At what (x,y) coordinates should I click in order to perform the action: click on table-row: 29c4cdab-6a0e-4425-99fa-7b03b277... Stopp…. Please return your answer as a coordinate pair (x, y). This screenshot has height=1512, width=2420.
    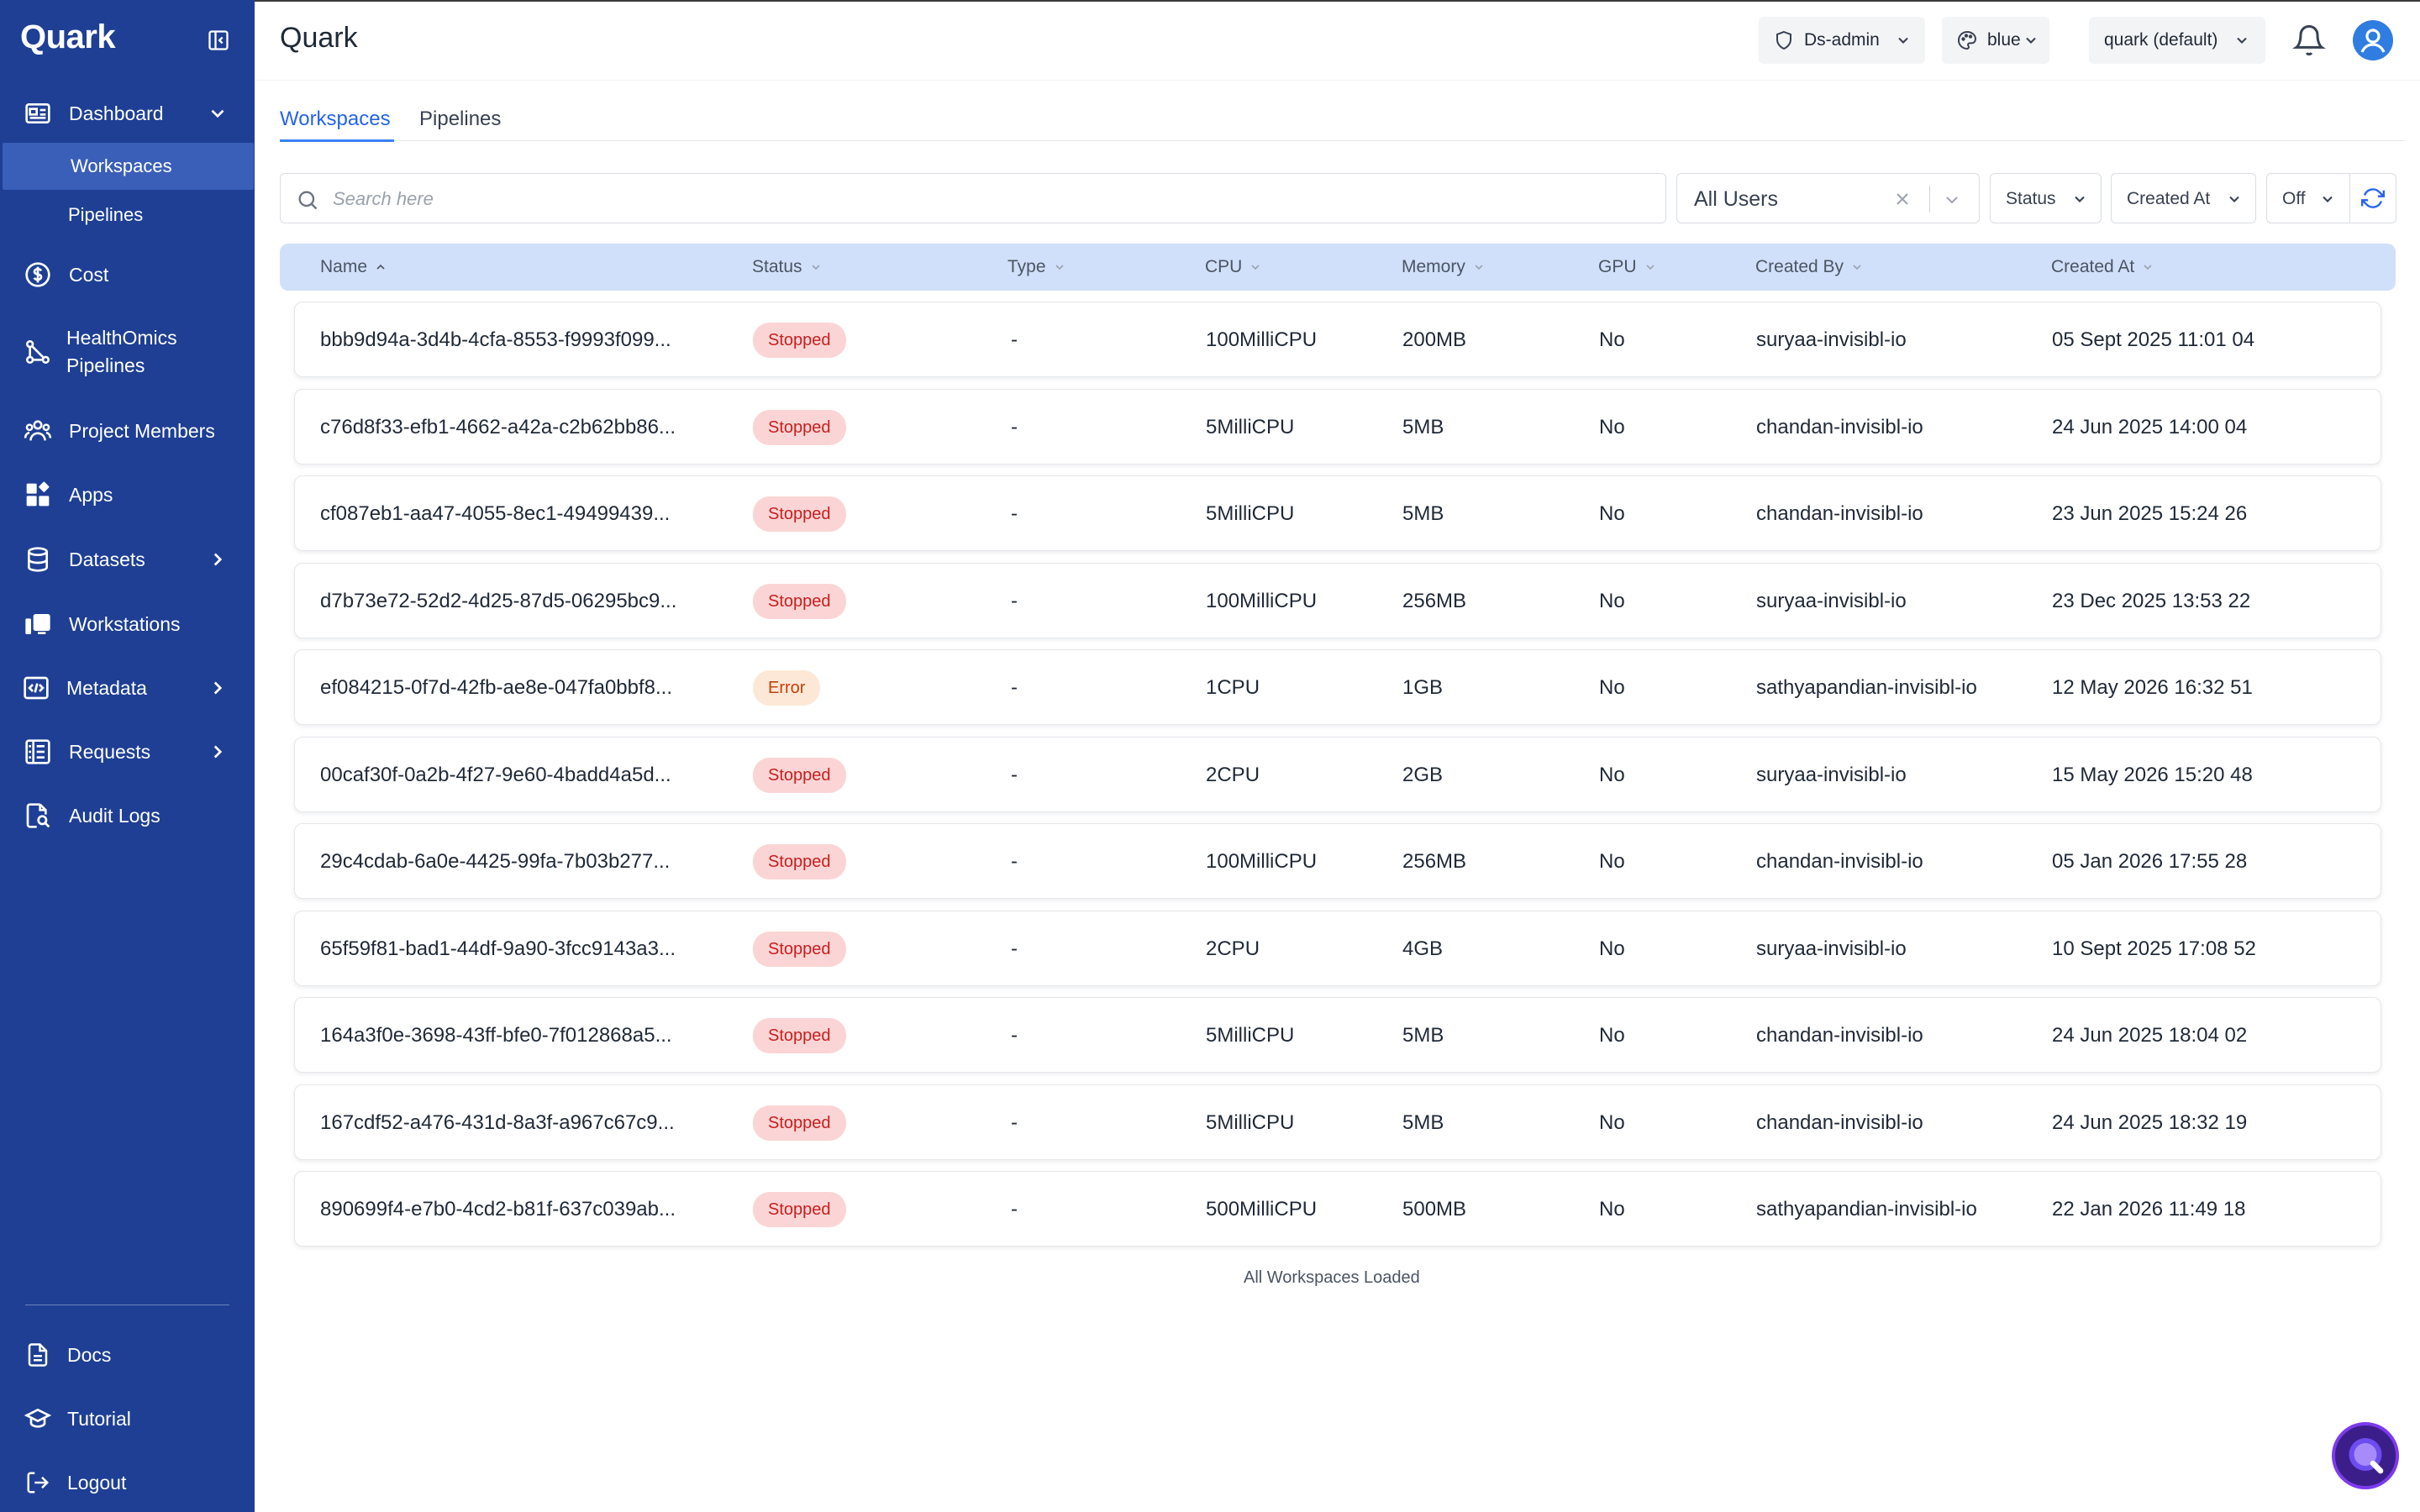
    Looking at the image, I should click on (1337, 861).